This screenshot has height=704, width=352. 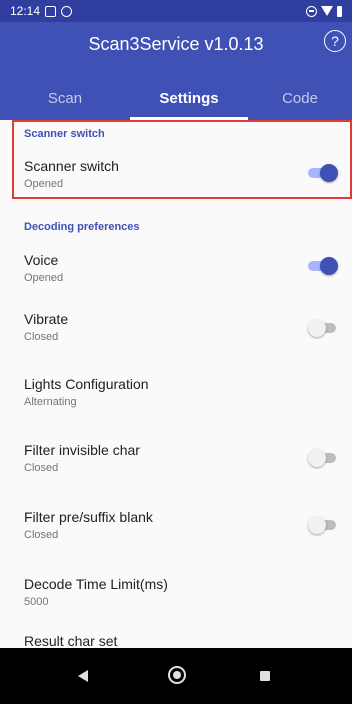 What do you see at coordinates (339, 11) in the screenshot?
I see `battery-icon` at bounding box center [339, 11].